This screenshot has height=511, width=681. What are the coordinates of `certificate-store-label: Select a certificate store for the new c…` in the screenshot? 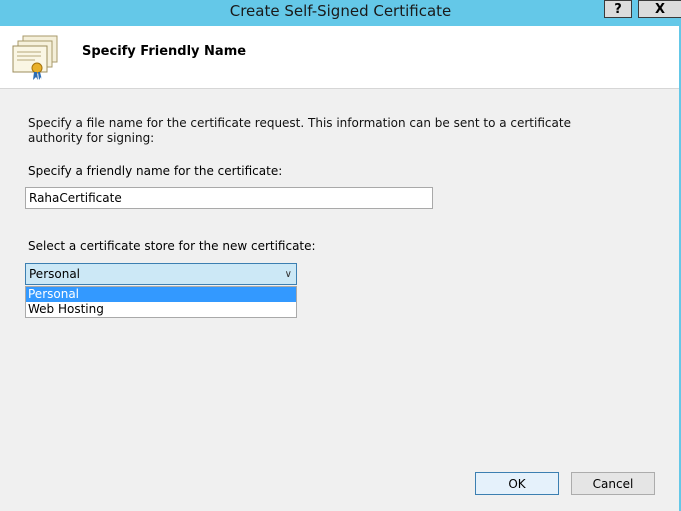 It's located at (172, 246).